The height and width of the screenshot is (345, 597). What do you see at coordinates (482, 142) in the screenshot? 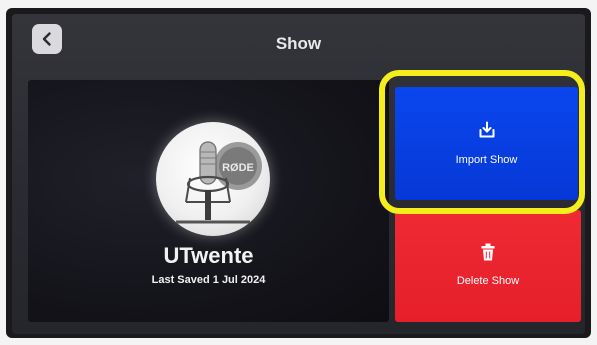
I see `import-highlight-outline` at bounding box center [482, 142].